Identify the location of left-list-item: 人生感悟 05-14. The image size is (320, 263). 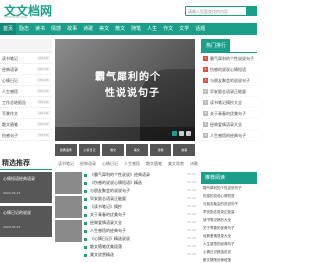
(26, 91).